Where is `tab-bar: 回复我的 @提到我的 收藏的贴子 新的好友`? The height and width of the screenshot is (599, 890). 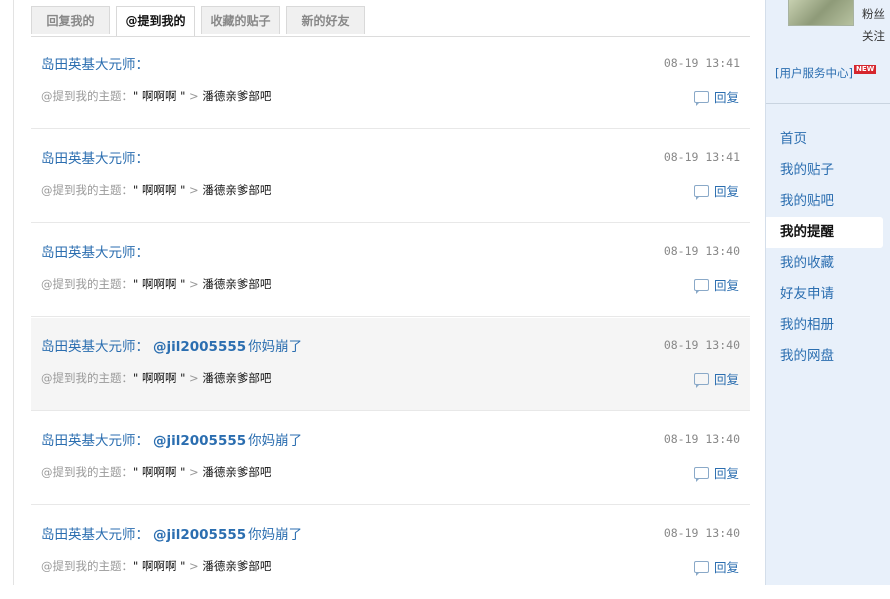
tab-bar: 回复我的 @提到我的 收藏的贴子 新的好友 is located at coordinates (390, 21).